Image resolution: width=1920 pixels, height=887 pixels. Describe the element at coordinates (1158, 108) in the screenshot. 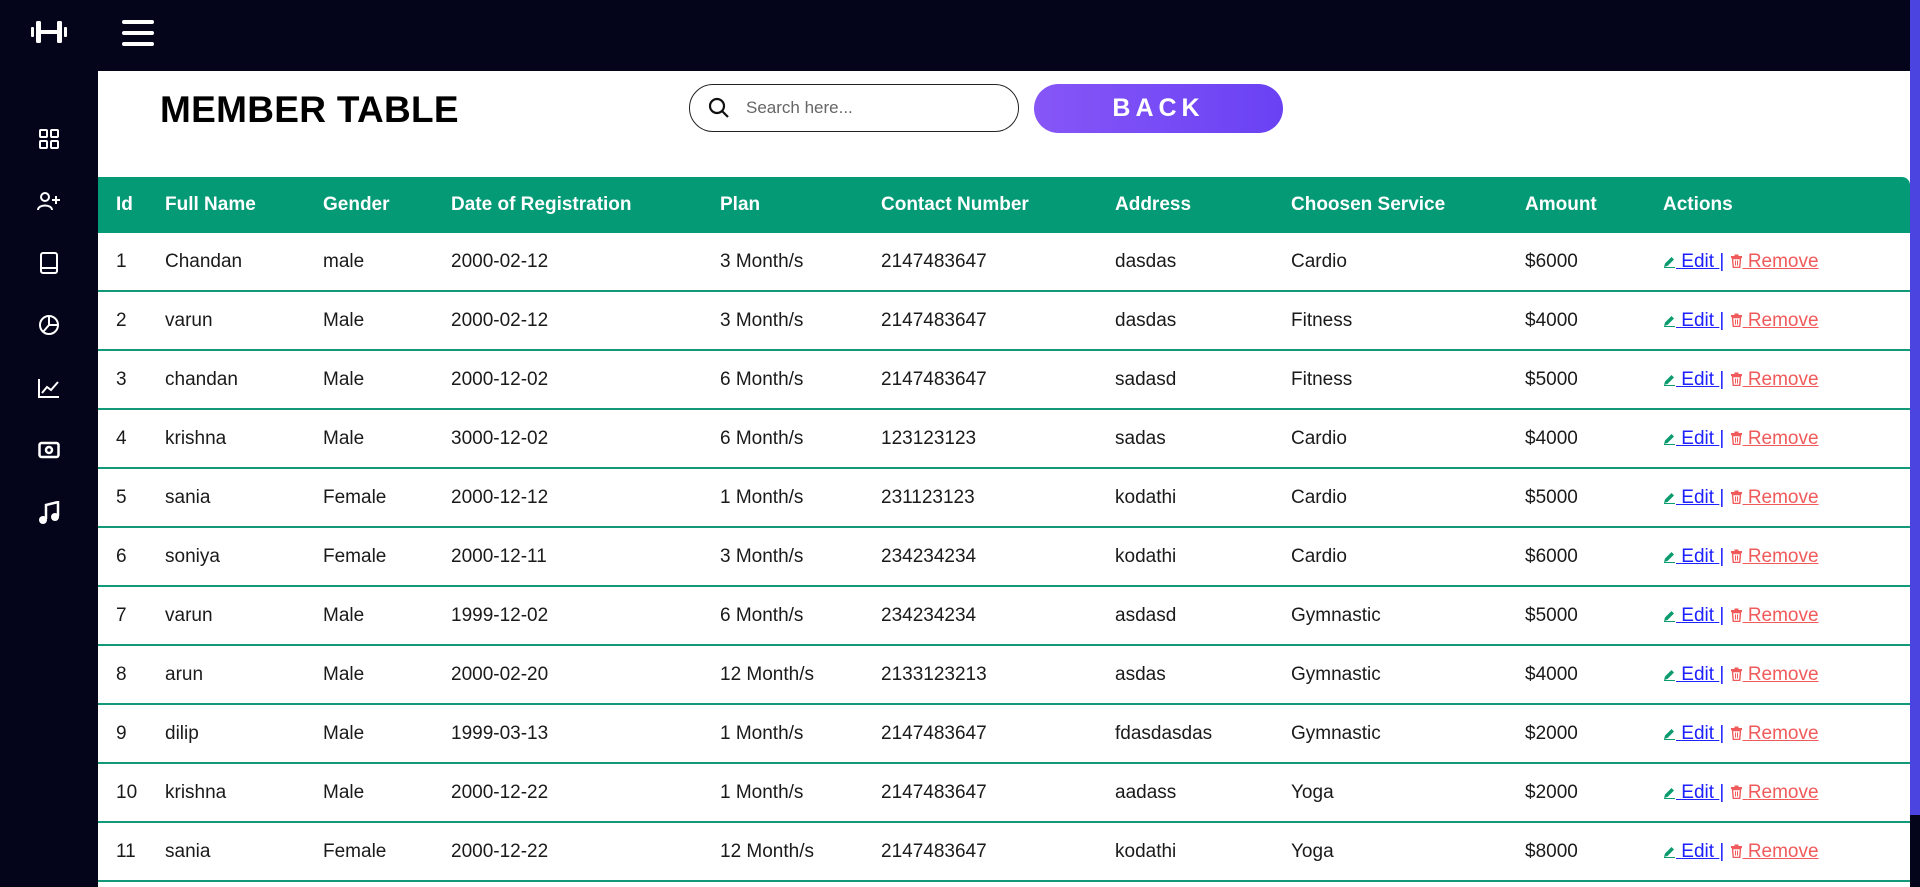

I see `back-button: BACK` at that location.